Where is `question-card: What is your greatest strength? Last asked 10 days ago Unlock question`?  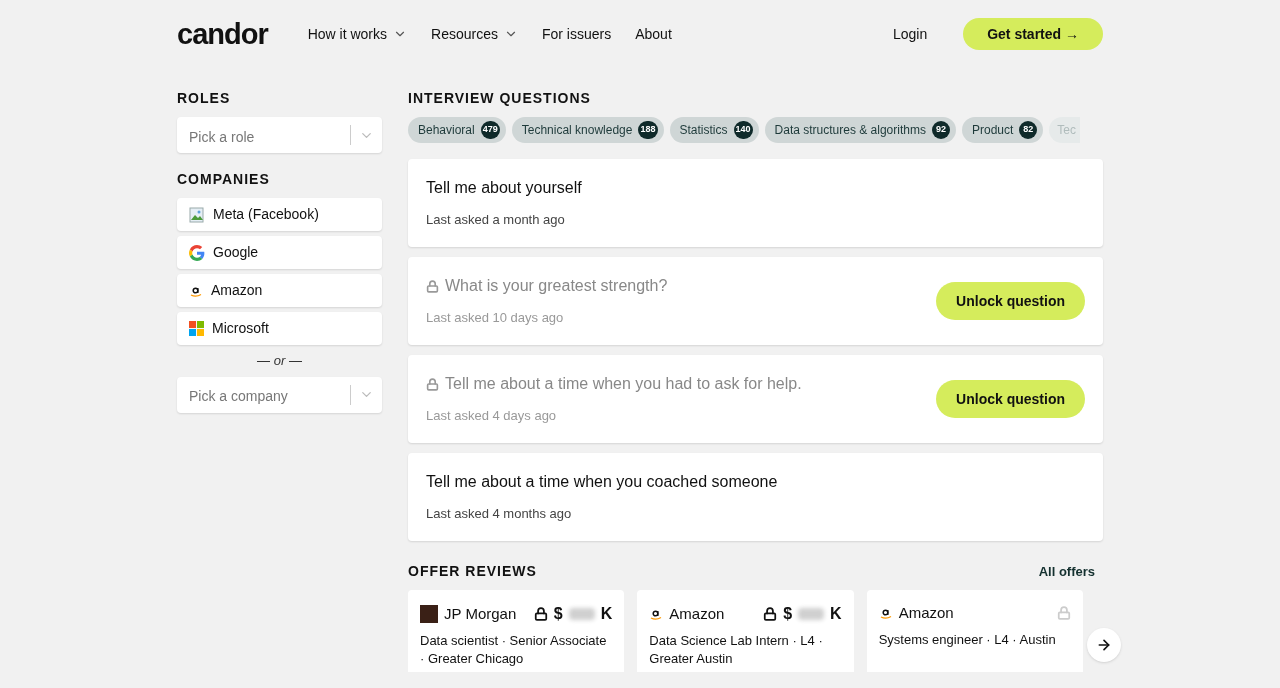 question-card: What is your greatest strength? Last asked 10 days ago Unlock question is located at coordinates (755, 301).